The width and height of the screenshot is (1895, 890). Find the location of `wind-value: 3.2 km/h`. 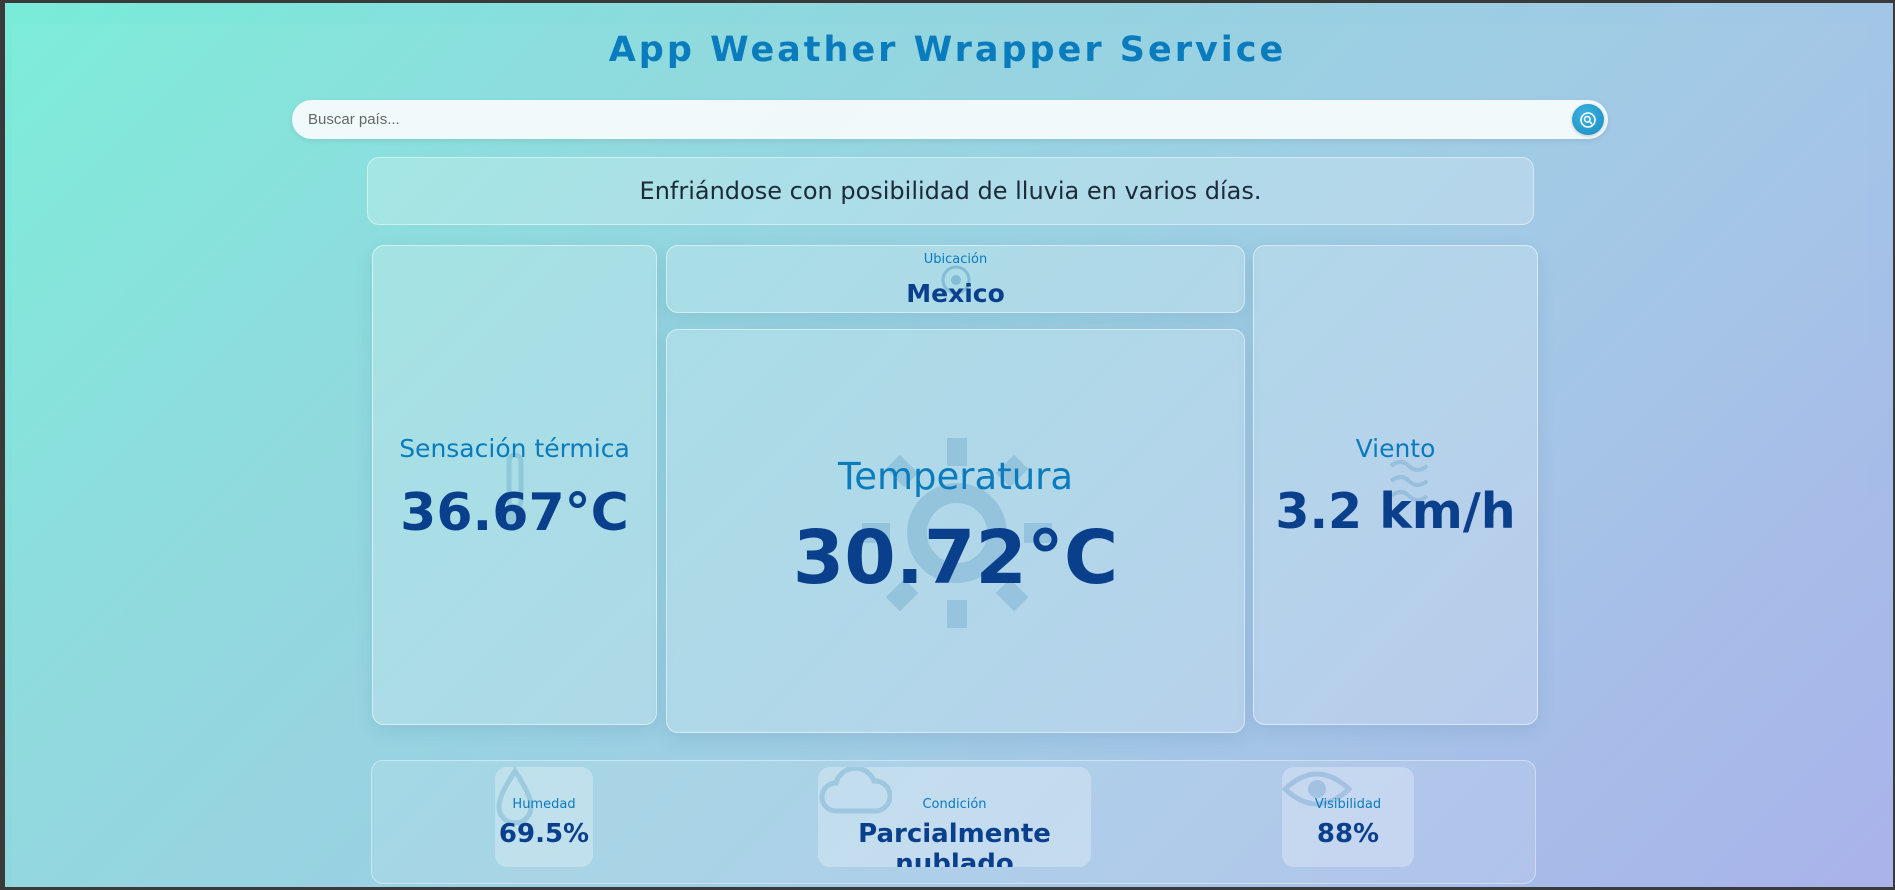

wind-value: 3.2 km/h is located at coordinates (1395, 511).